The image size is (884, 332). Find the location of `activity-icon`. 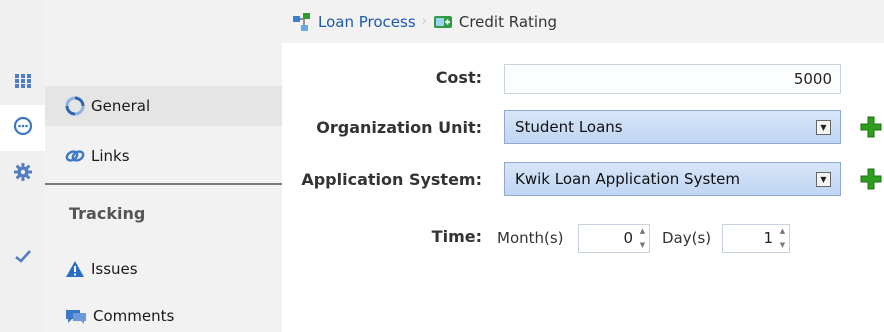

activity-icon is located at coordinates (443, 22).